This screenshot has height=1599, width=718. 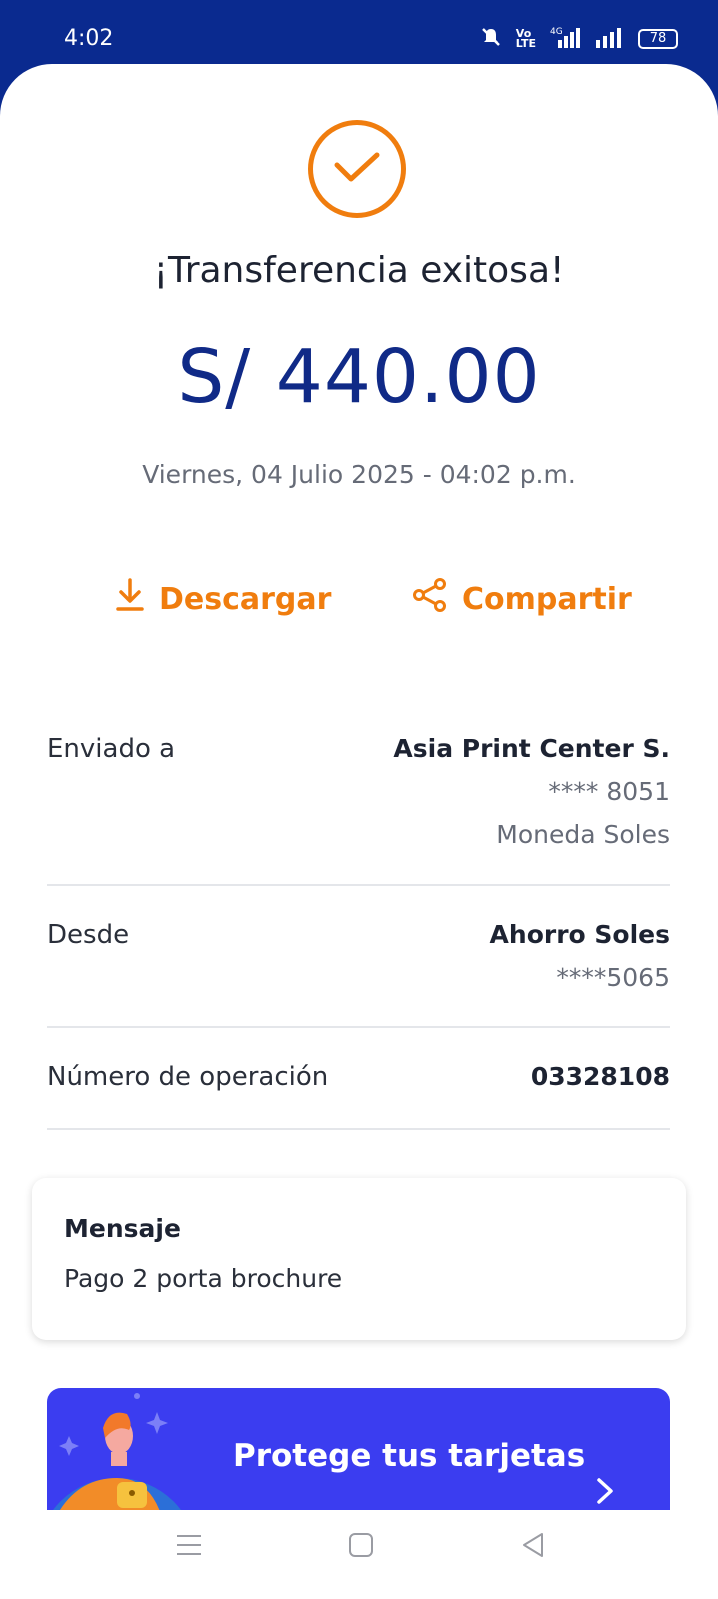 I want to click on system-nav-bar, so click(x=359, y=1554).